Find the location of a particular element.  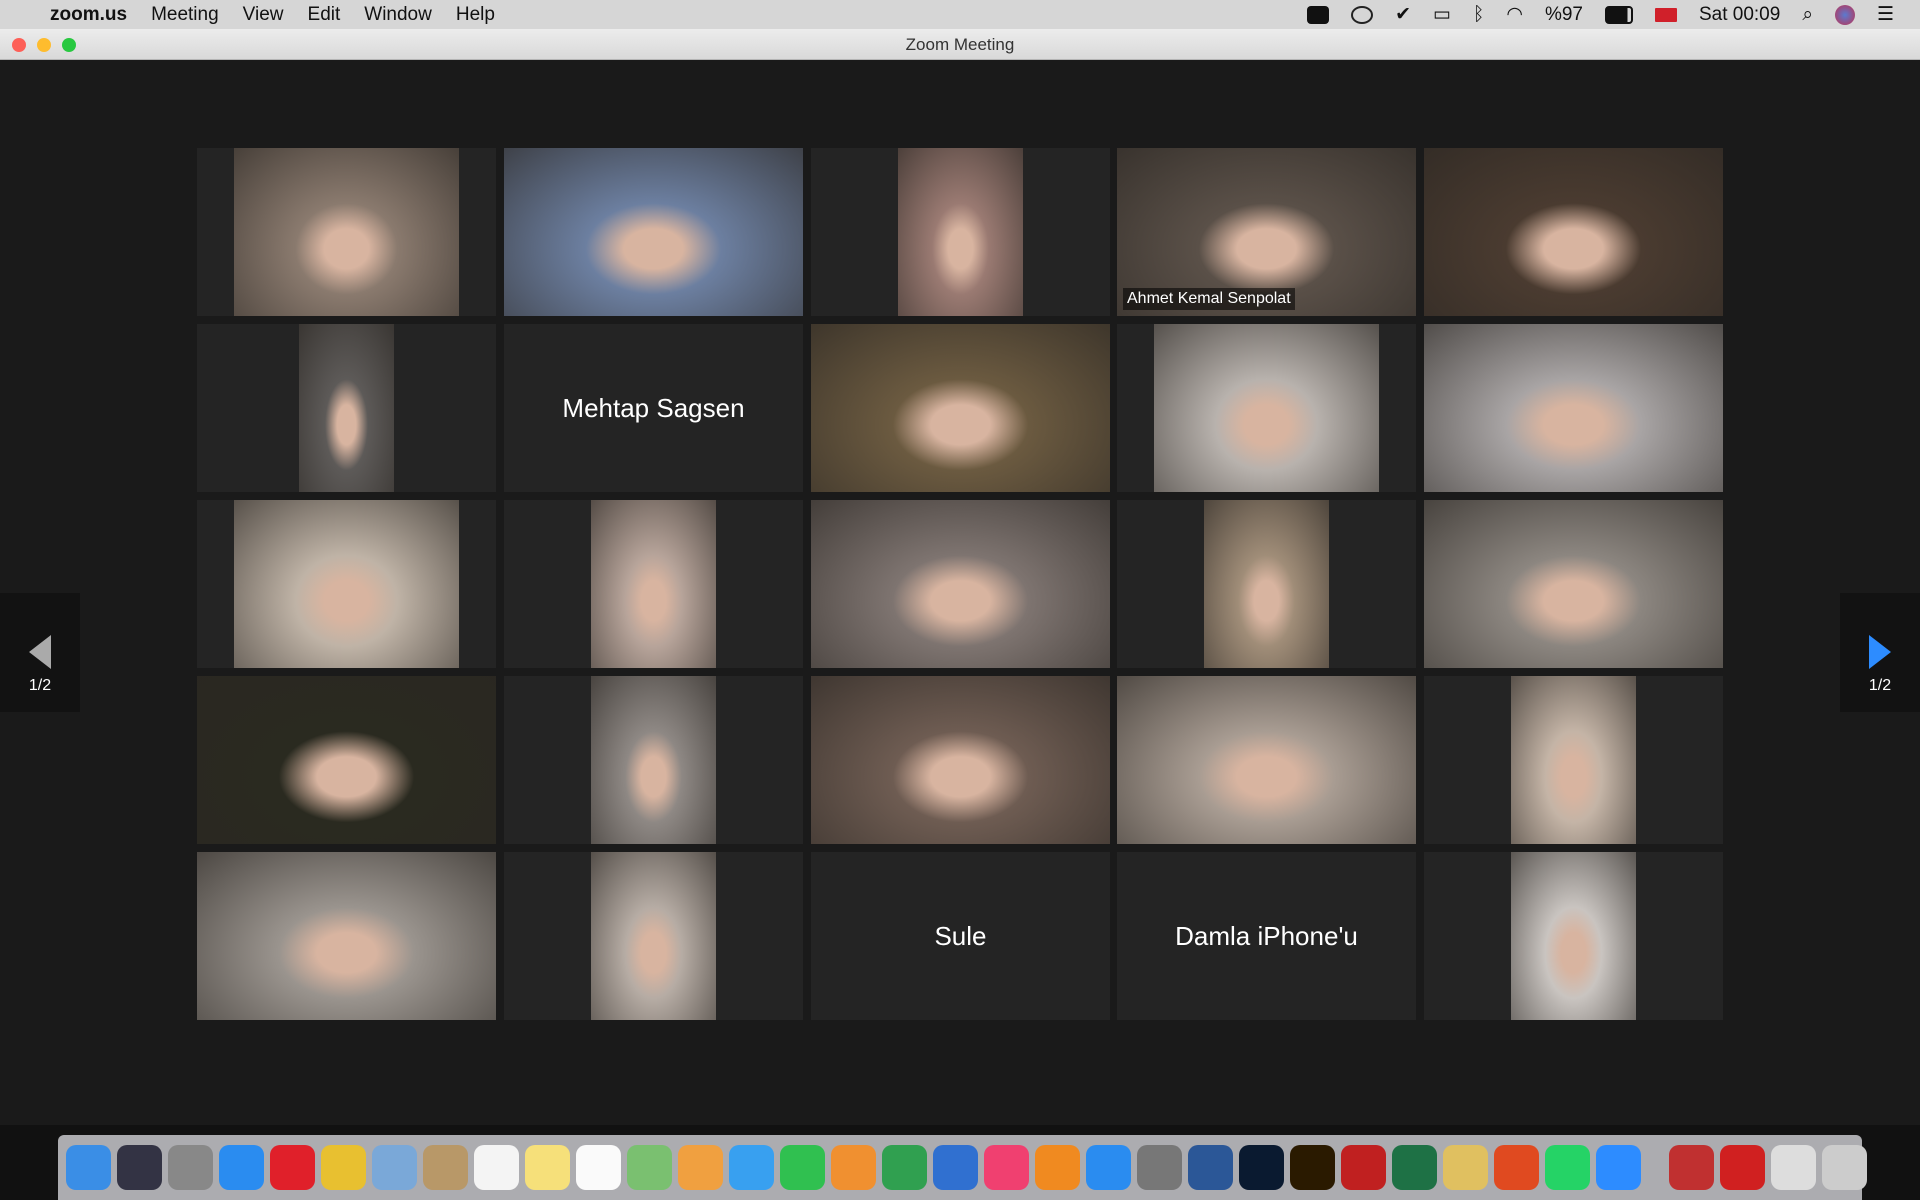

keynote-icon is located at coordinates (955, 1167).